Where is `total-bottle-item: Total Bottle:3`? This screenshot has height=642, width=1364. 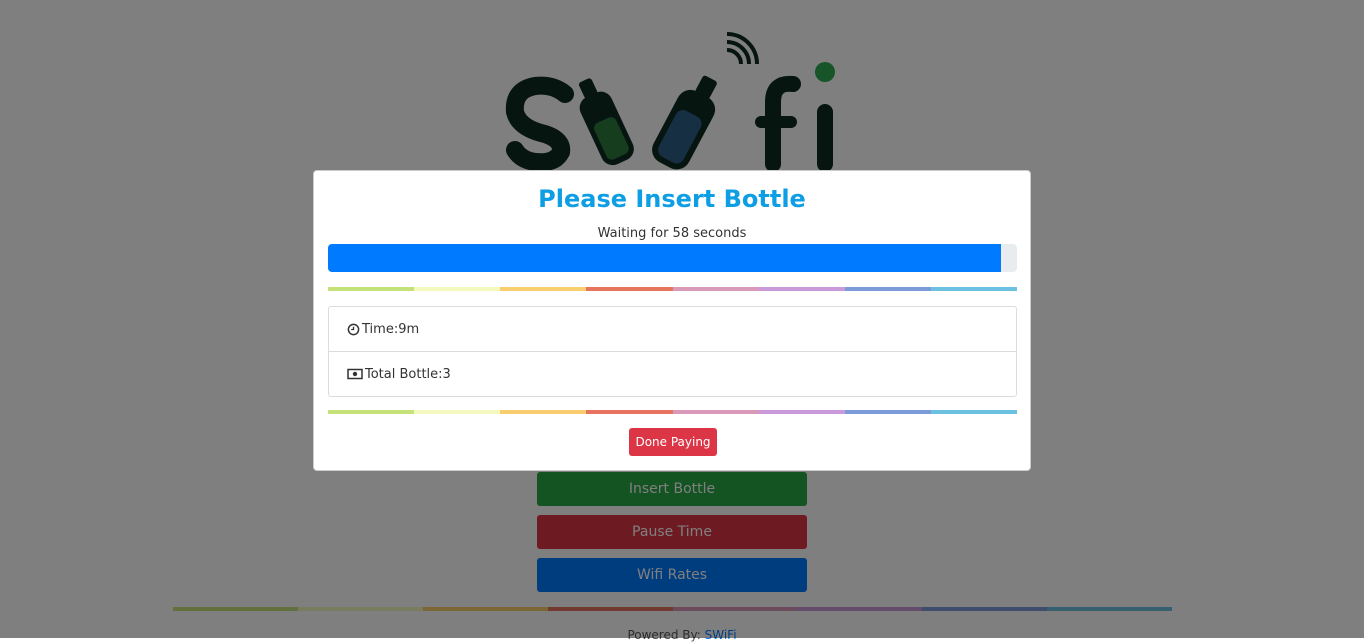 total-bottle-item: Total Bottle:3 is located at coordinates (672, 373).